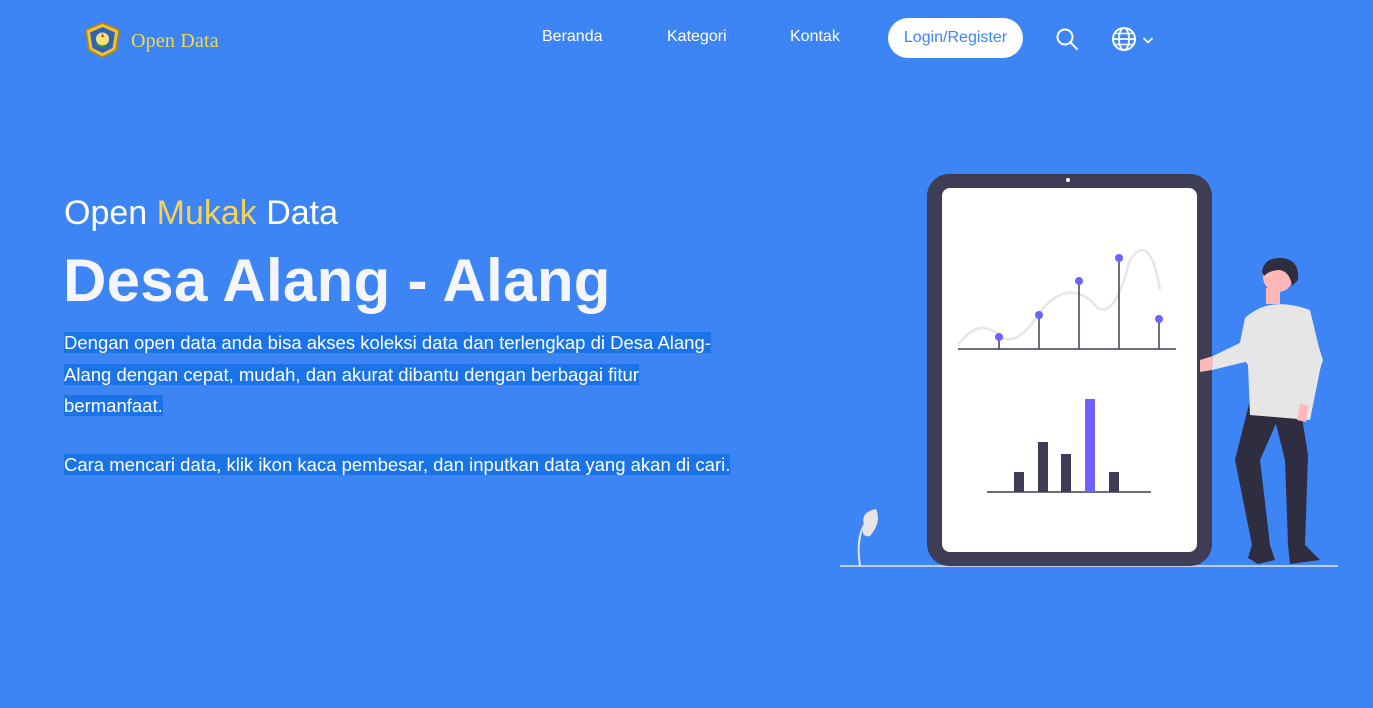  What do you see at coordinates (572, 37) in the screenshot?
I see `nav-beranda: Beranda` at bounding box center [572, 37].